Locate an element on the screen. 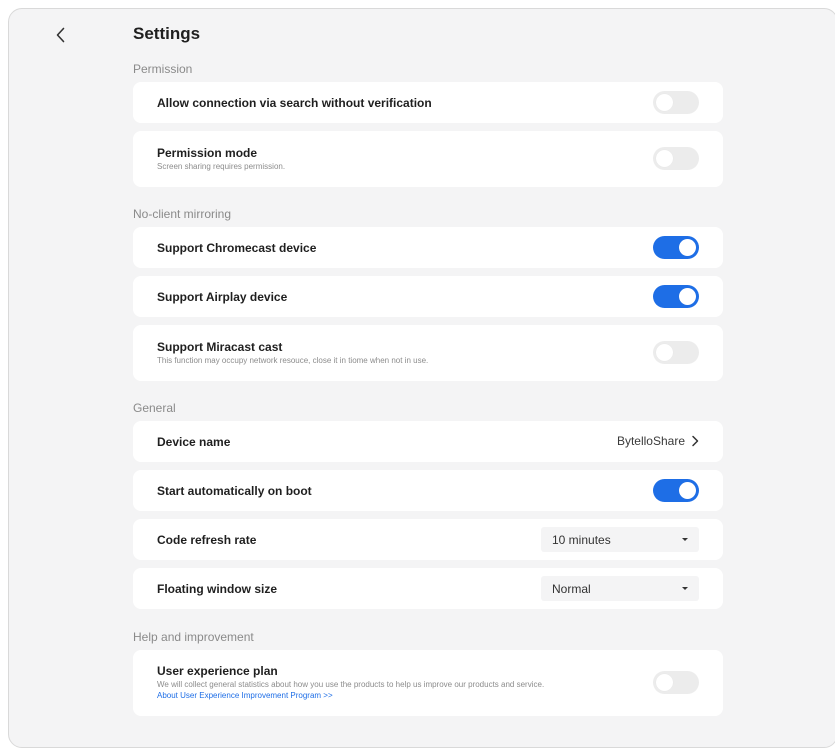 This screenshot has width=835, height=748. chevron-left-icon is located at coordinates (60, 35).